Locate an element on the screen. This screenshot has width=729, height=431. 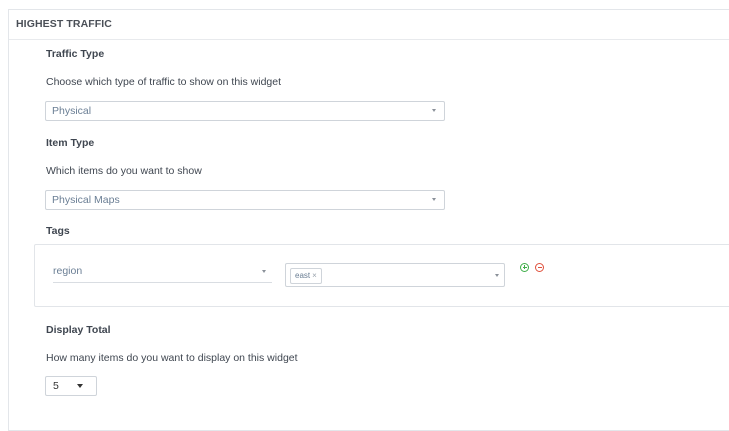
tag-values-select: east × is located at coordinates (395, 275).